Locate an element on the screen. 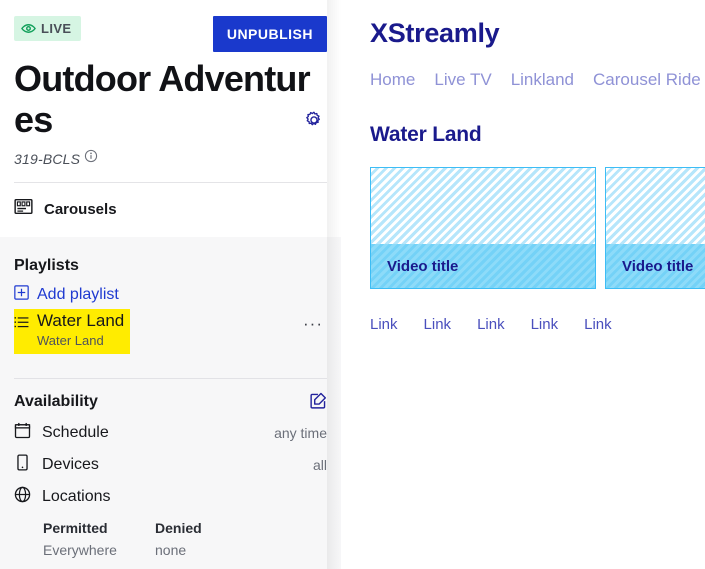 The height and width of the screenshot is (569, 705). settings-button is located at coordinates (314, 121).